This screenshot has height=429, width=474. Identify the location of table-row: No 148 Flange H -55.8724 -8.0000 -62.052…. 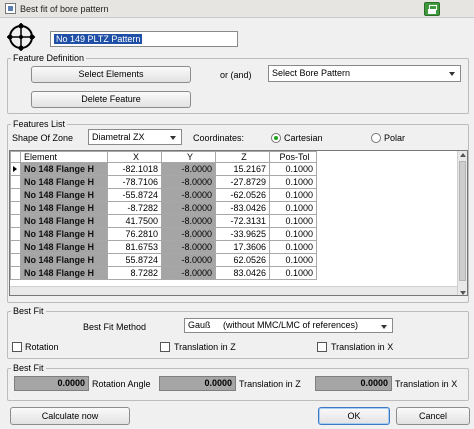
(163, 195).